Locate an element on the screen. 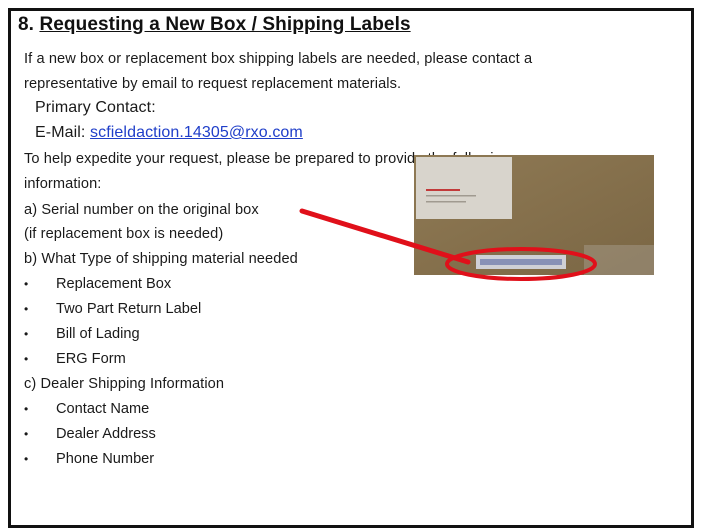 Image resolution: width=703 pixels, height=528 pixels. list-item-return-label: Two Part Return Label is located at coordinates (129, 309).